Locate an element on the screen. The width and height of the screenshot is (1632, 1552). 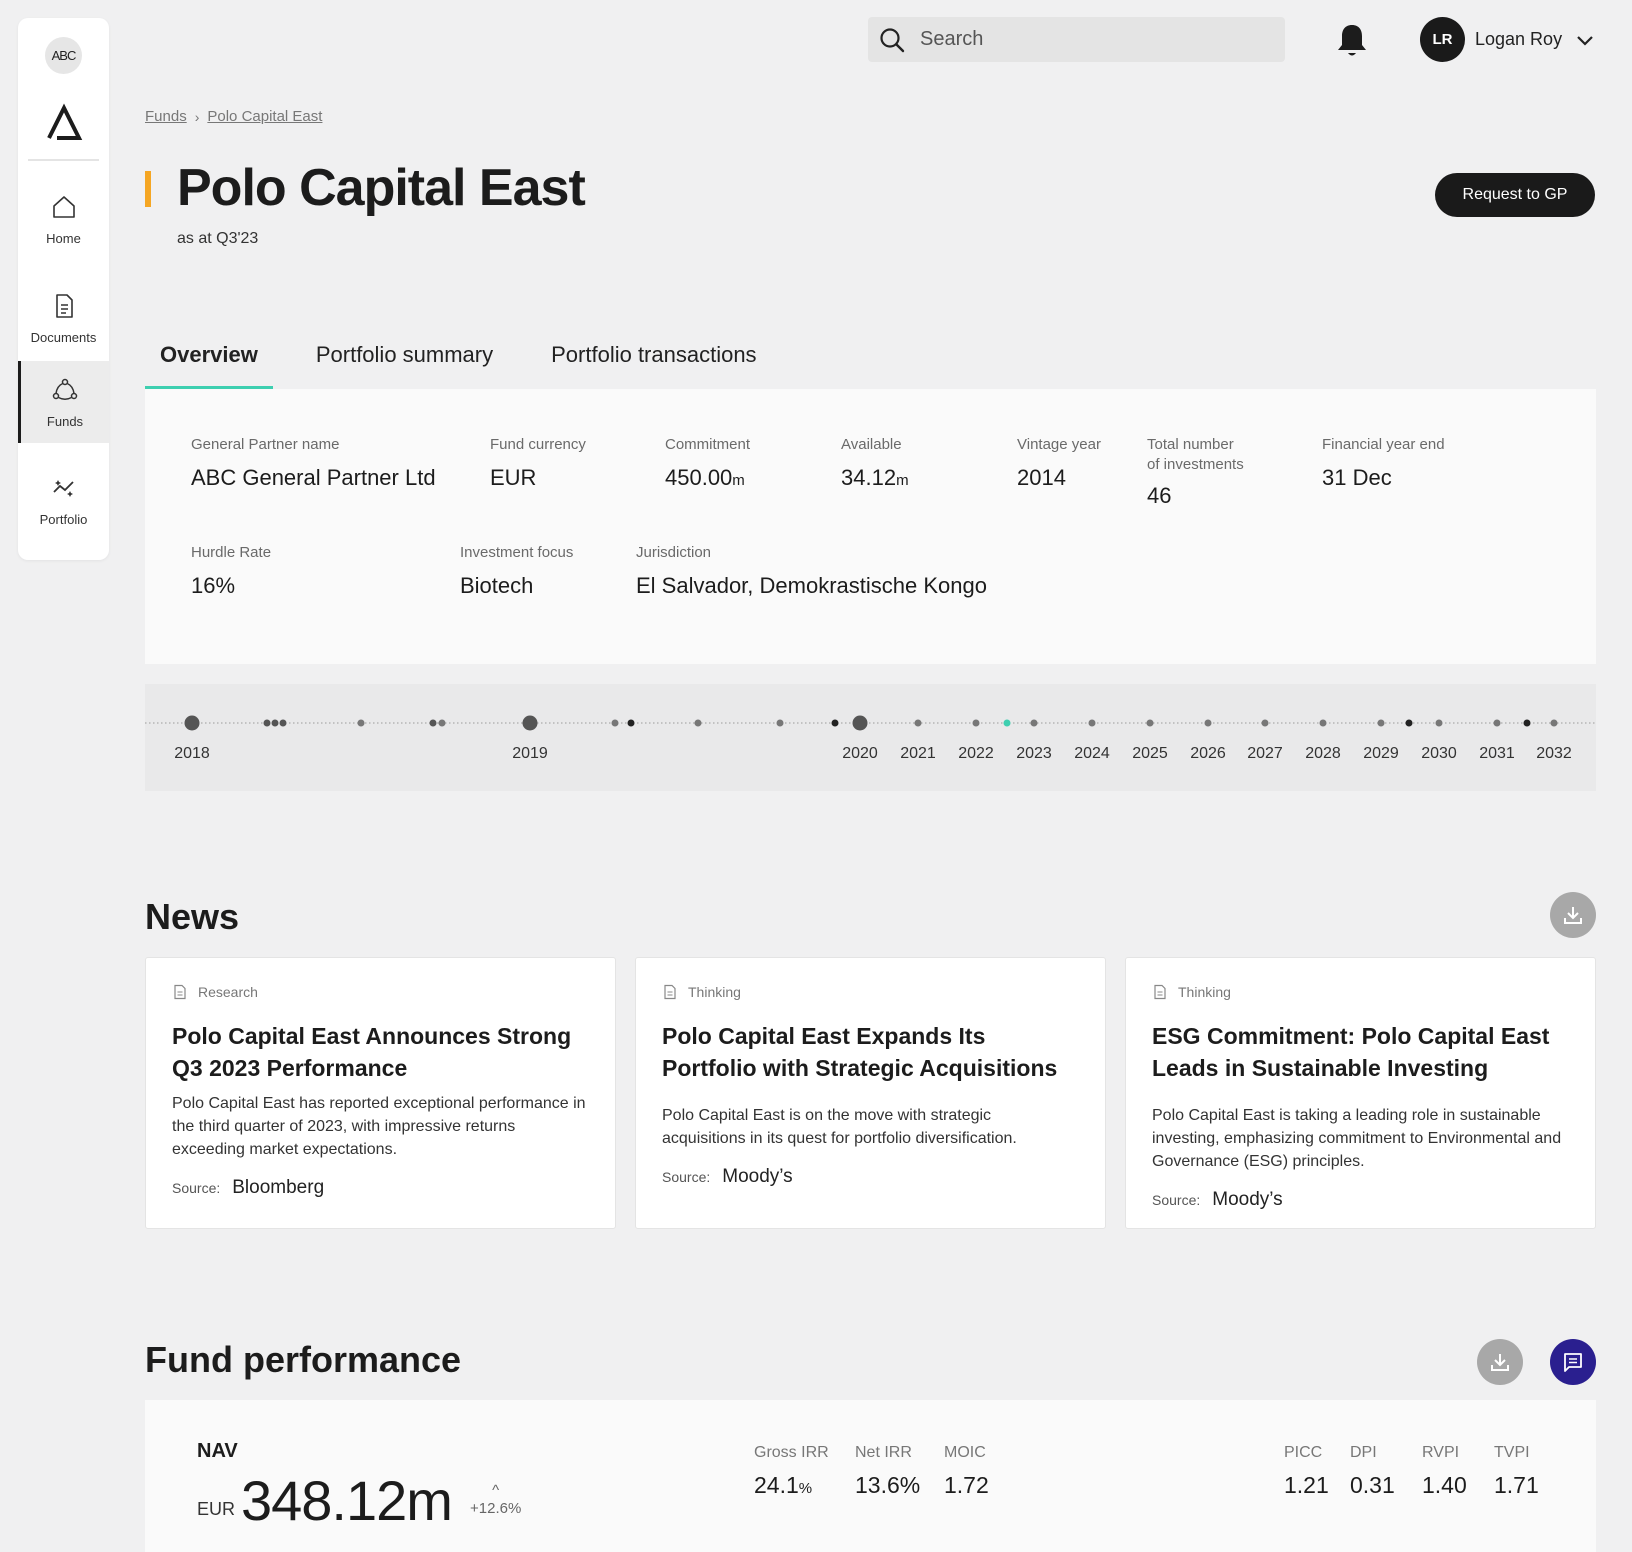
portfolio-icon is located at coordinates (63, 488).